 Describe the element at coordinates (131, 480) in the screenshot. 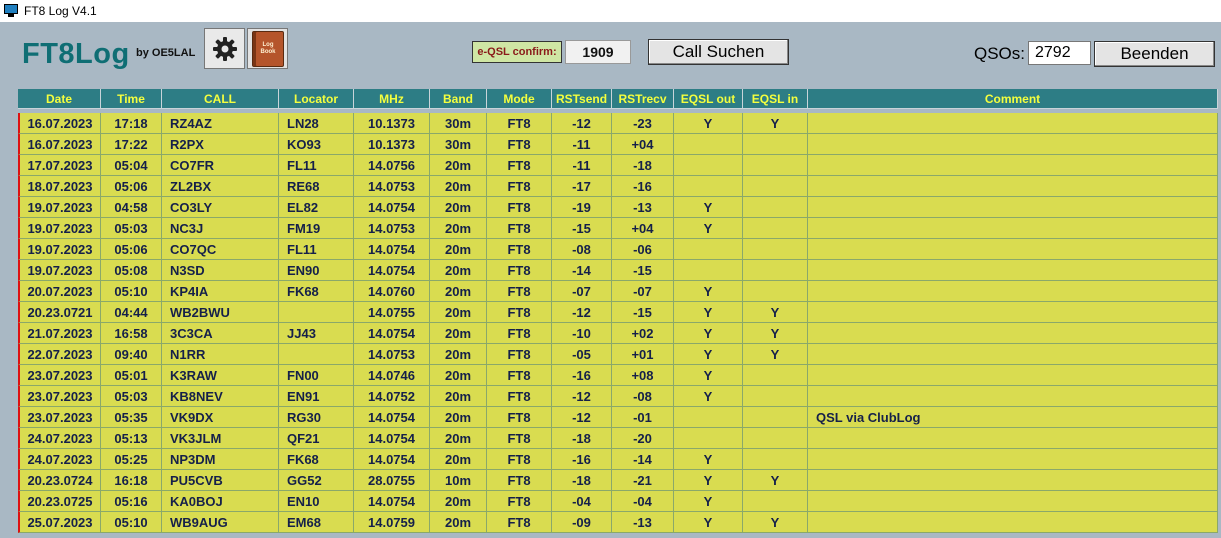

I see `cell-time: 16:18` at that location.